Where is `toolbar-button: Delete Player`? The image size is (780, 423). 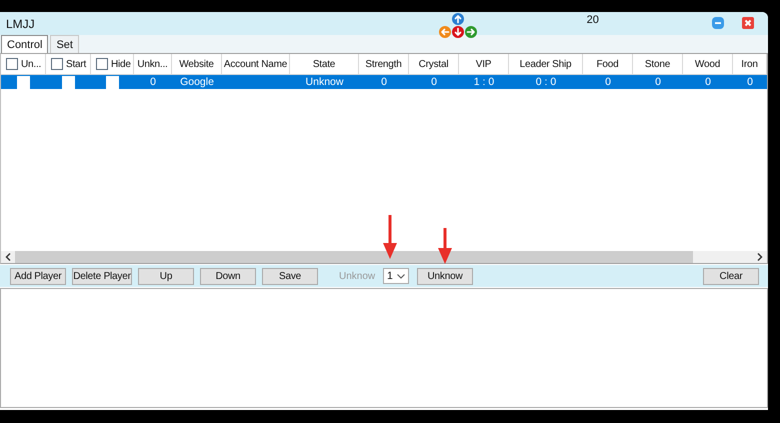
toolbar-button: Delete Player is located at coordinates (102, 276).